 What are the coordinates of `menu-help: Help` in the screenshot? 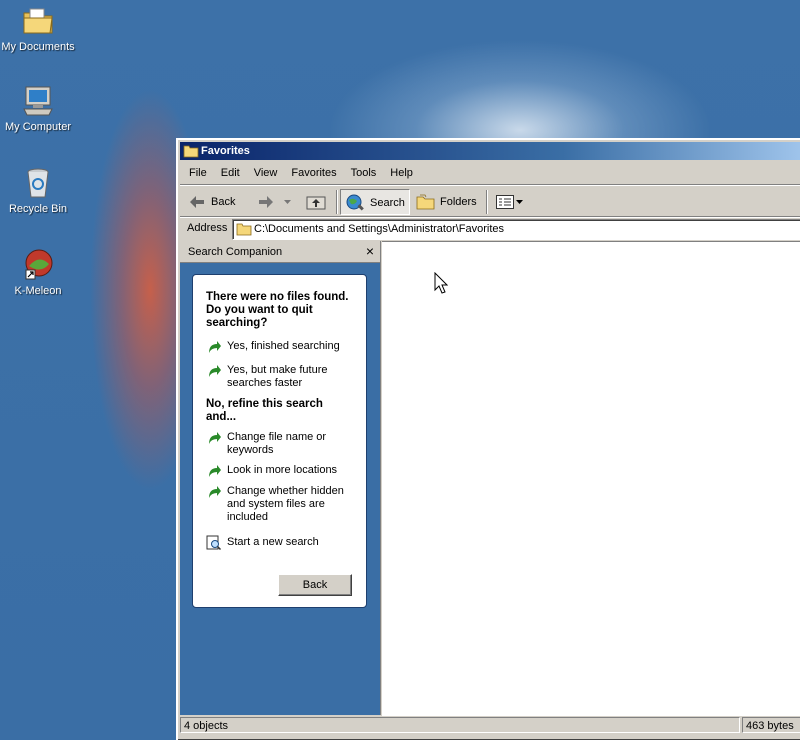 It's located at (401, 173).